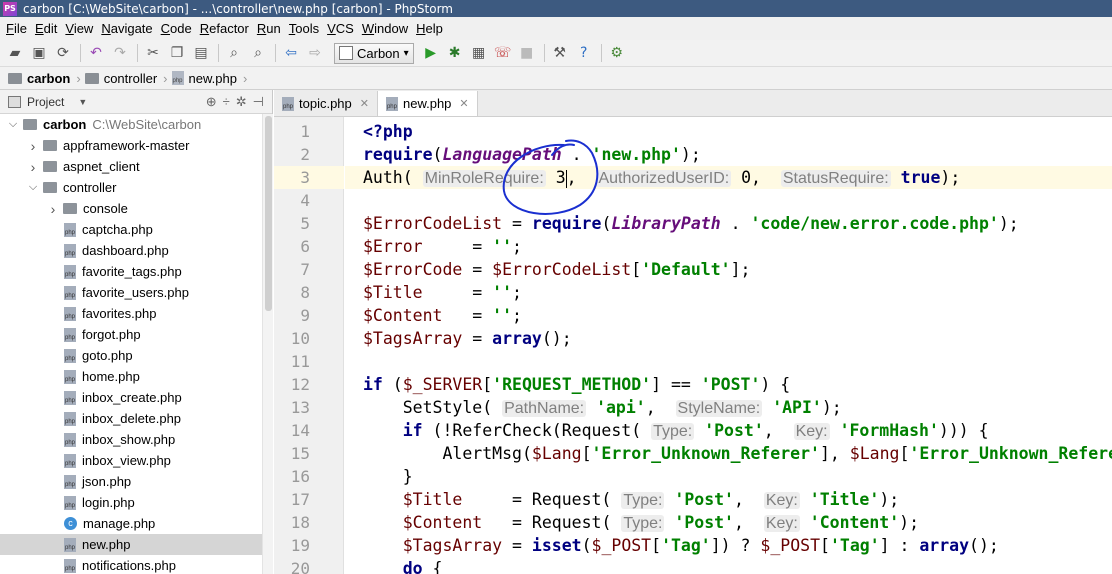 Image resolution: width=1112 pixels, height=574 pixels. What do you see at coordinates (601, 53) in the screenshot?
I see `toolbar-separator` at bounding box center [601, 53].